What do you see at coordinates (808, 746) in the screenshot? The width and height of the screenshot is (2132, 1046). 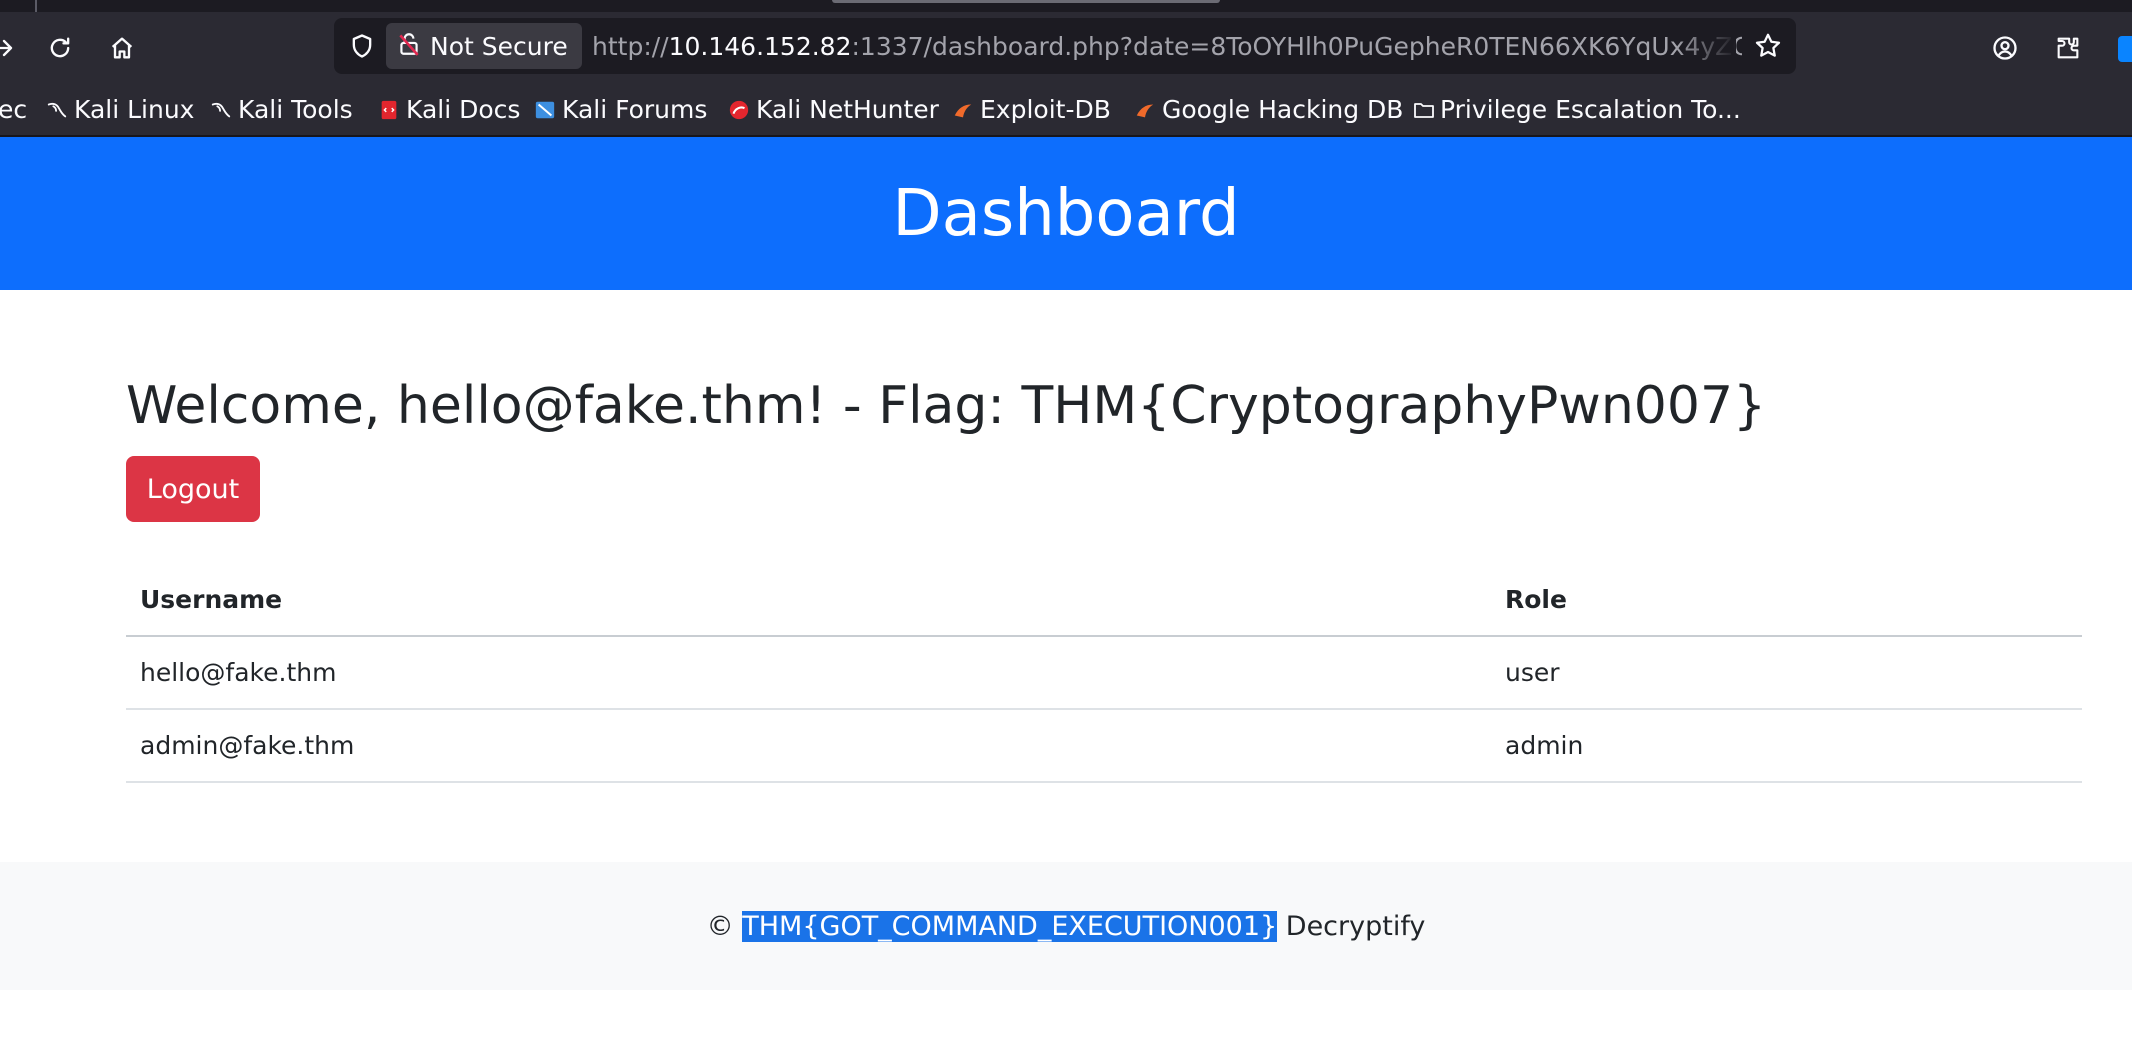 I see `username-cell: admin@fake.thm` at bounding box center [808, 746].